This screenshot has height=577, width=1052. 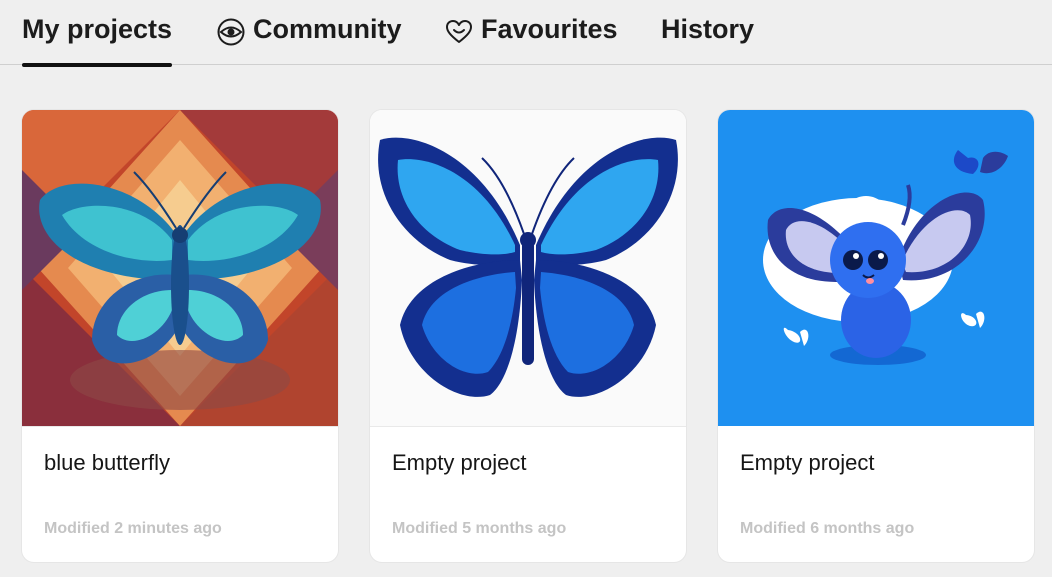 I want to click on modified-text: Modified 5 months ago, so click(x=479, y=528).